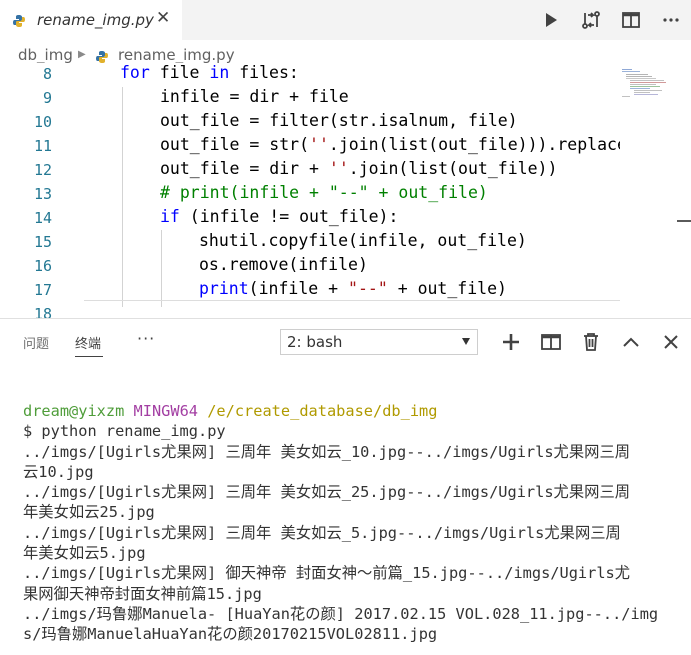 The image size is (691, 655). What do you see at coordinates (324, 192) in the screenshot?
I see `comment-line: # print(infile + "--" + out_file)` at bounding box center [324, 192].